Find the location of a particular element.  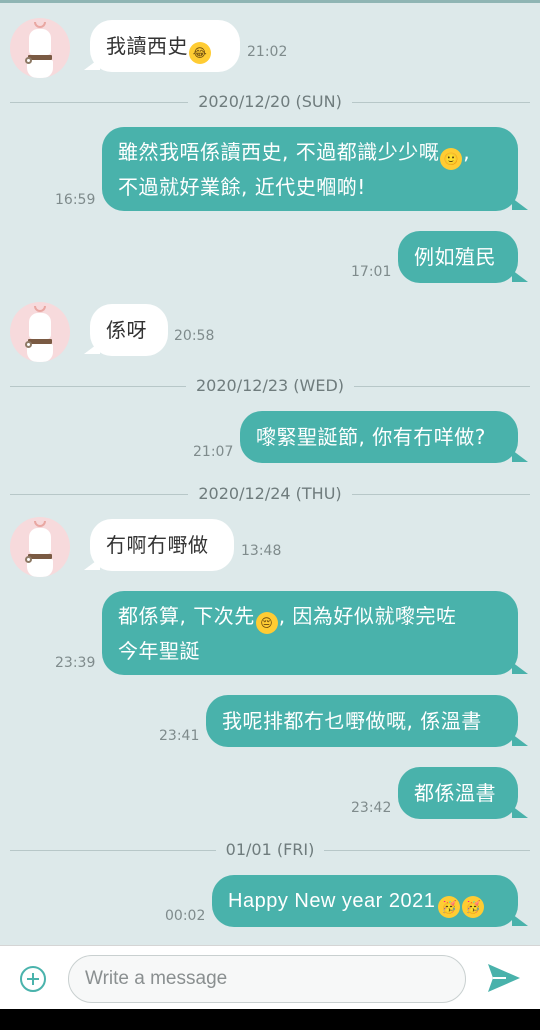

message-text: 例如殖民 is located at coordinates (455, 257).